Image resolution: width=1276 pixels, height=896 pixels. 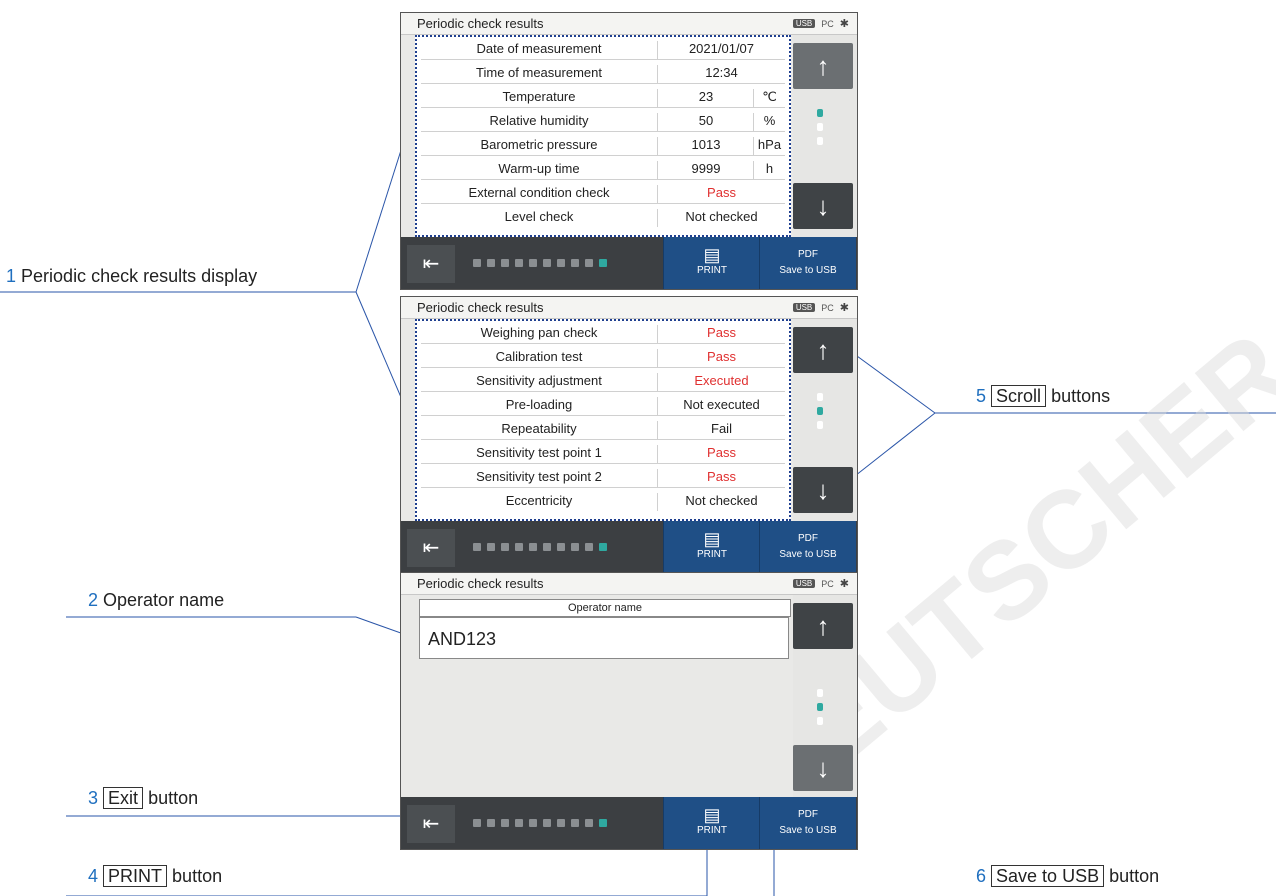 I want to click on row-value: Executed, so click(x=721, y=382).